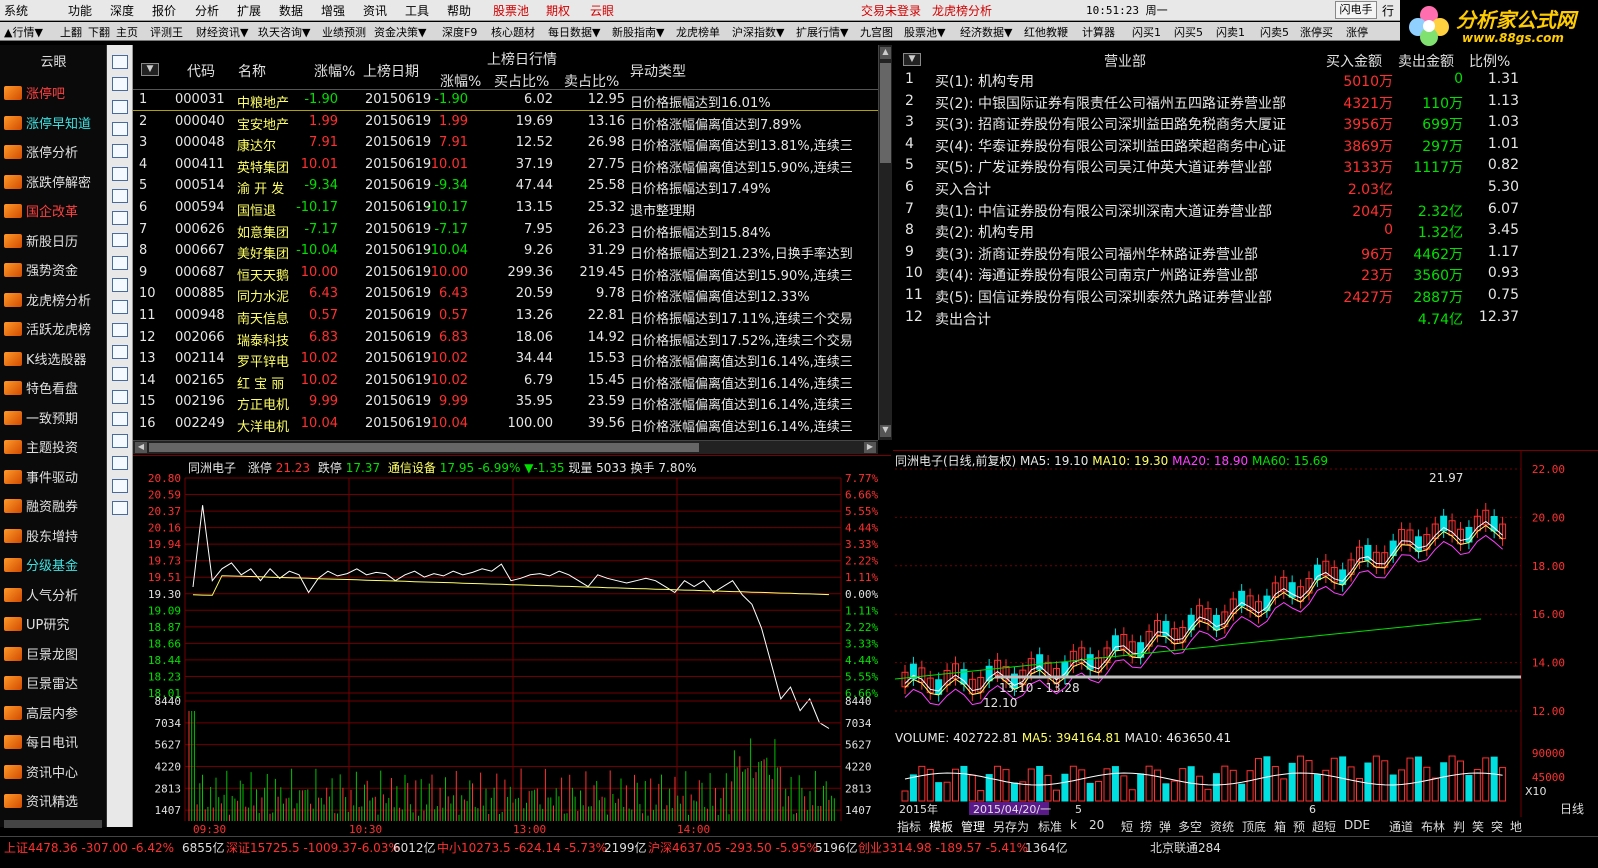 This screenshot has height=868, width=1598. Describe the element at coordinates (1230, 32) in the screenshot. I see `toolbar-item: 闪卖1` at that location.